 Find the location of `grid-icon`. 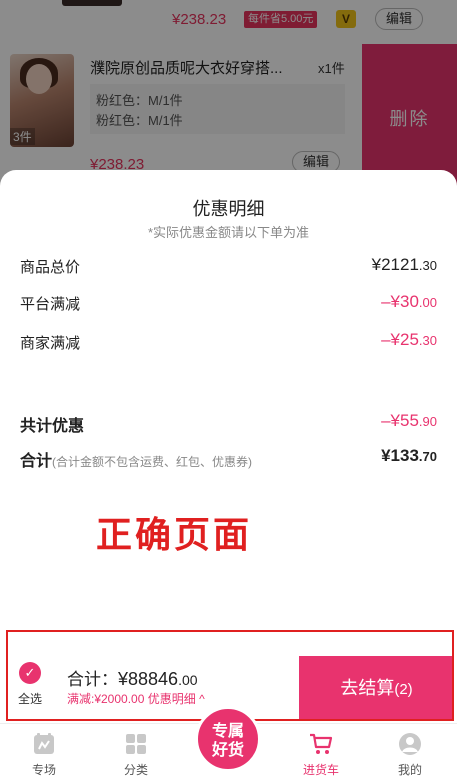

grid-icon is located at coordinates (136, 744).